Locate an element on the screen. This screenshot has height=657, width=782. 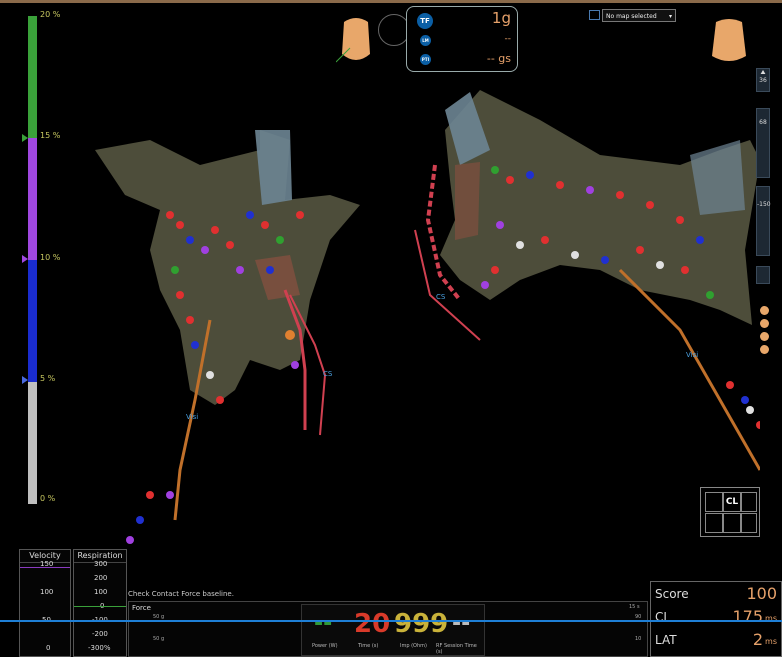
reference-line is located at coordinates (391, 621).